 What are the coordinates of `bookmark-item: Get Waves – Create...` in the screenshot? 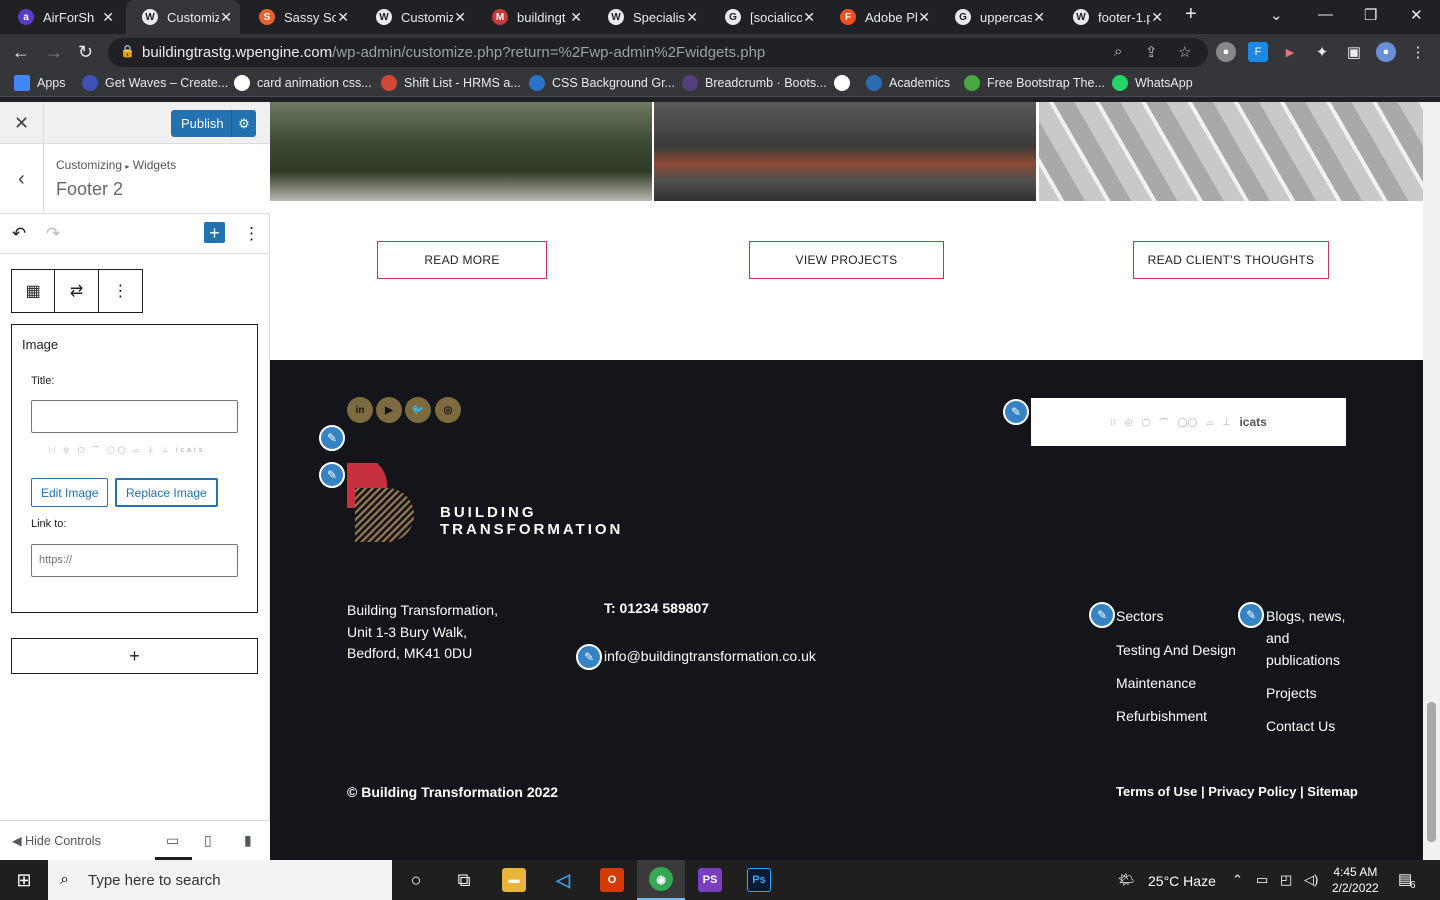 It's located at (155, 83).